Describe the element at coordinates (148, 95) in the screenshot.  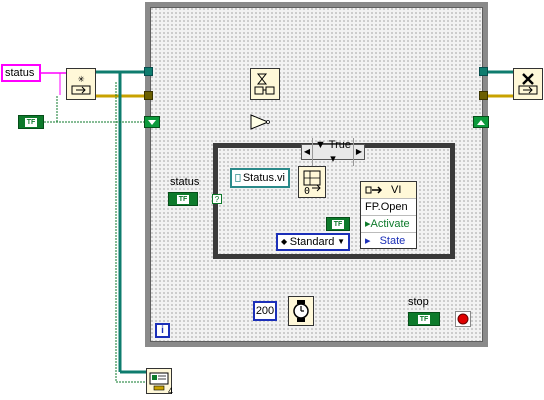
I see `error-tunnel-left` at that location.